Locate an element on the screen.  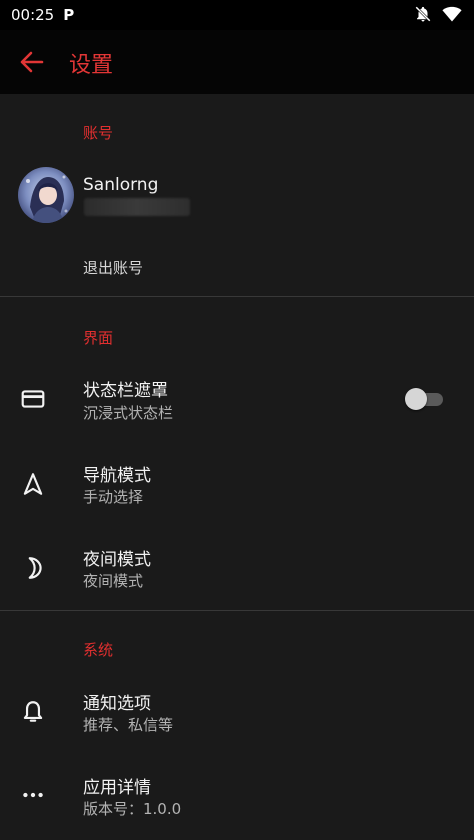
status-app-indicator: P is located at coordinates (69, 15).